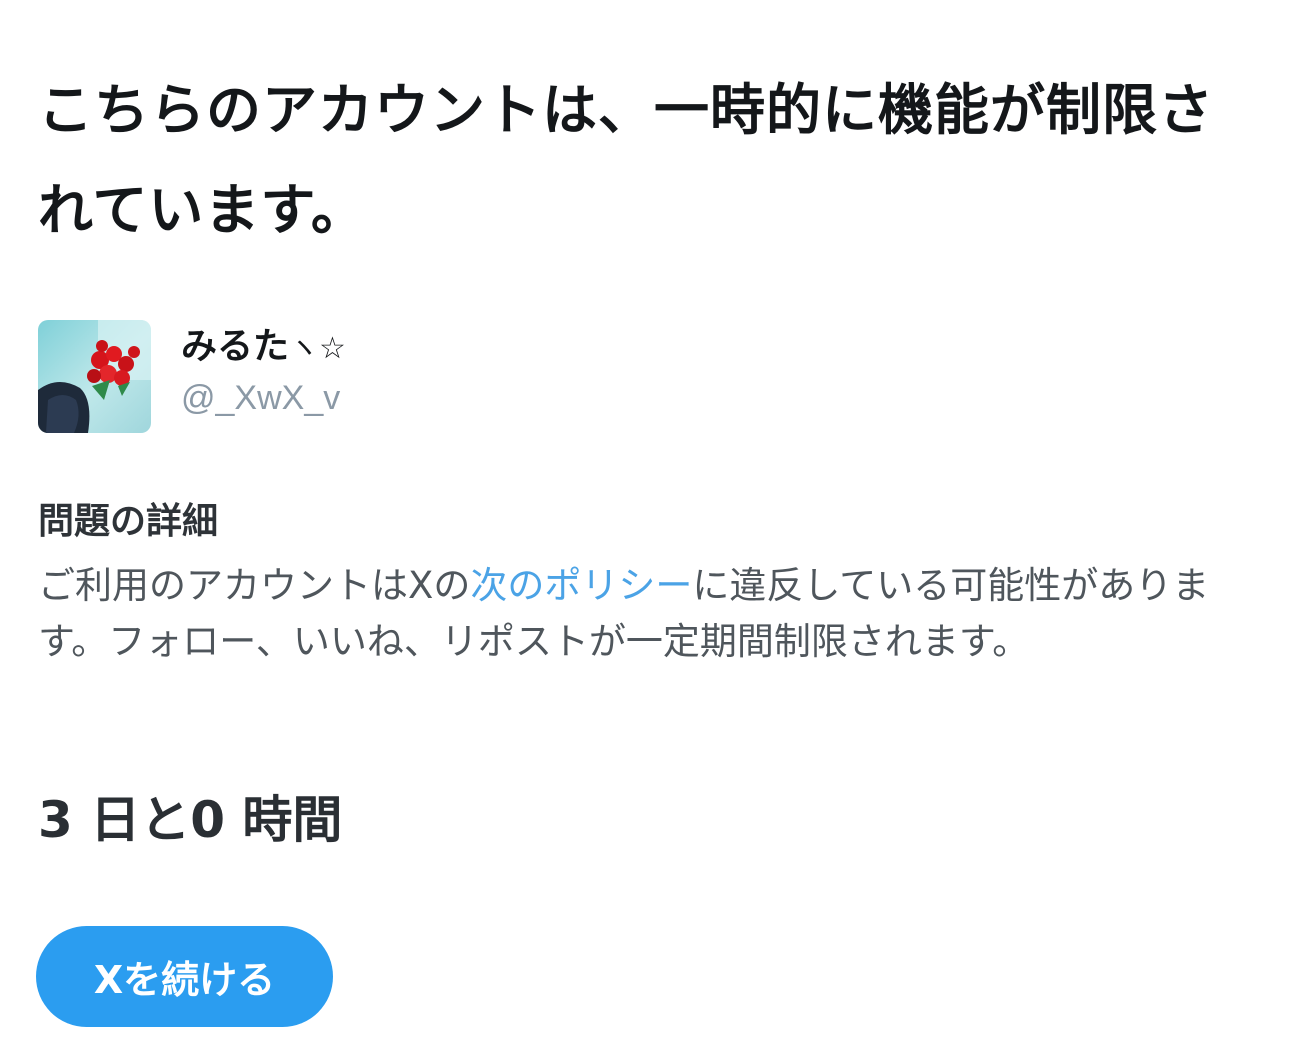  Describe the element at coordinates (190, 820) in the screenshot. I see `restriction-duration: 3 日と0 時間` at that location.